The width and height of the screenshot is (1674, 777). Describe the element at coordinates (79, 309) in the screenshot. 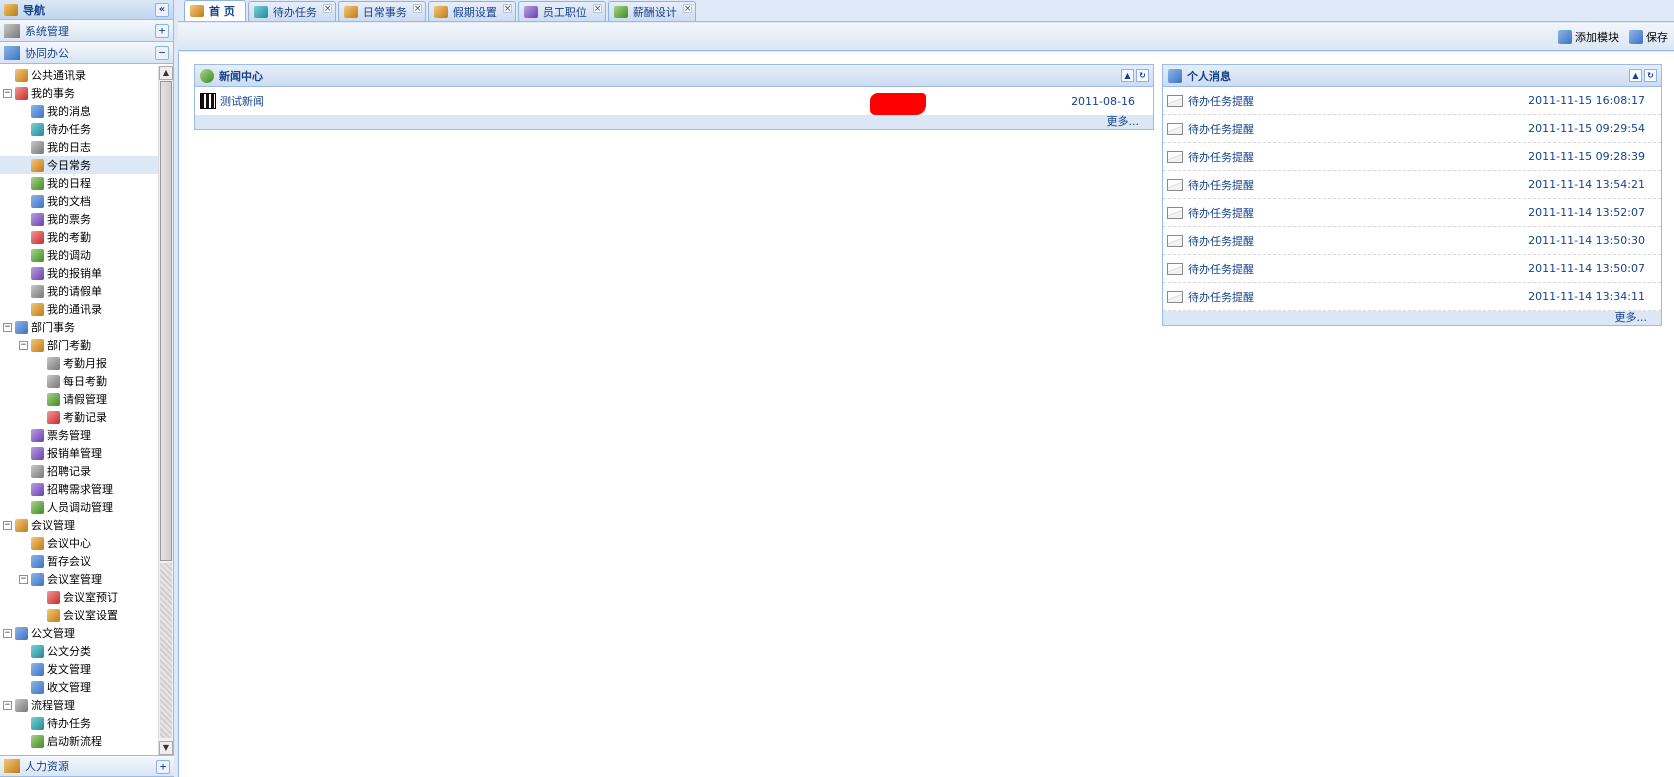

I see `tree-item: 我的通讯录` at that location.